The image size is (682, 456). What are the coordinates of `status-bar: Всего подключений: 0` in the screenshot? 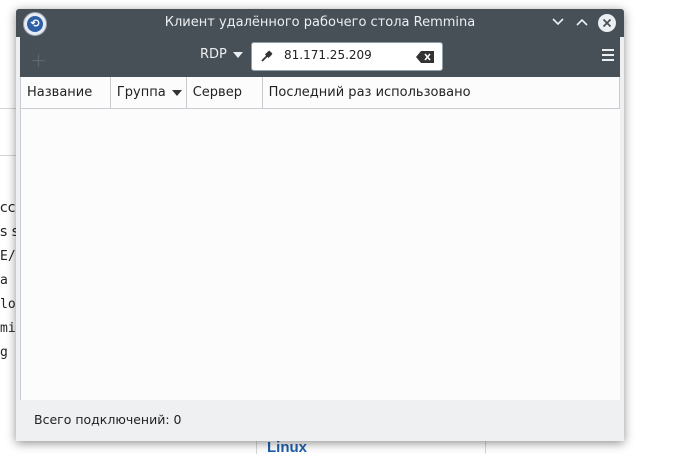 It's located at (320, 420).